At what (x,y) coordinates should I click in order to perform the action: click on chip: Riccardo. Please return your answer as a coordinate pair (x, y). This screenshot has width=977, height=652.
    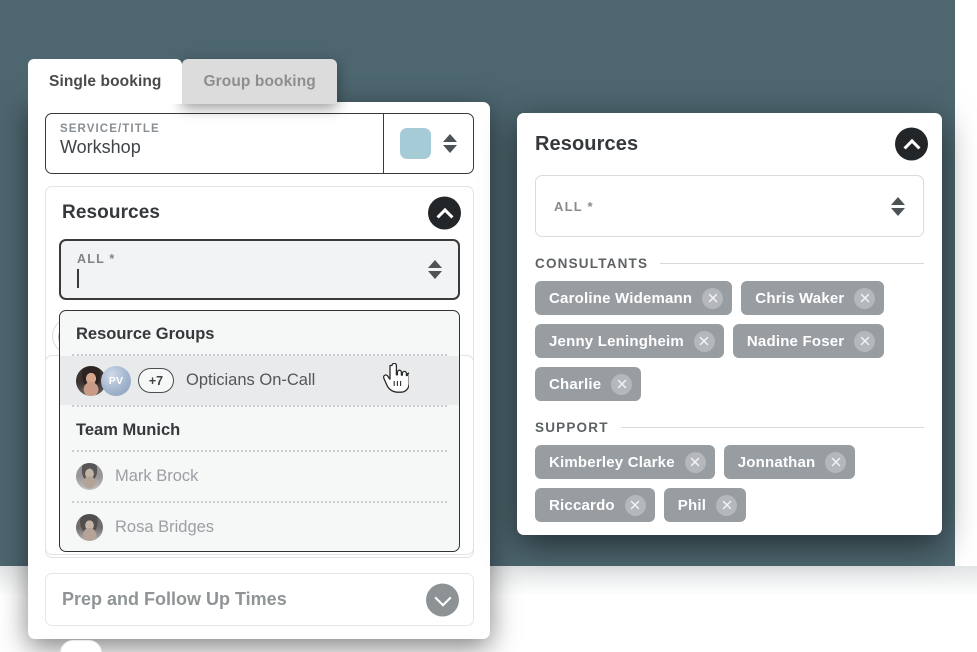
    Looking at the image, I should click on (595, 505).